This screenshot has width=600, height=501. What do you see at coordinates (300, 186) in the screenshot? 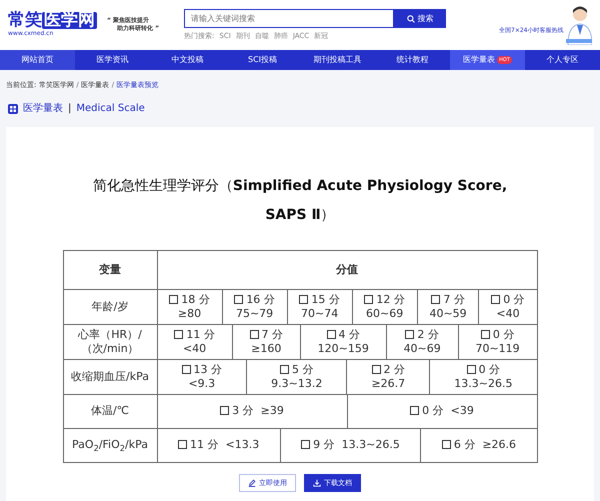
I see `document-title: 简化急性生理学评分（Simplified Acute Physiology Score,` at bounding box center [300, 186].